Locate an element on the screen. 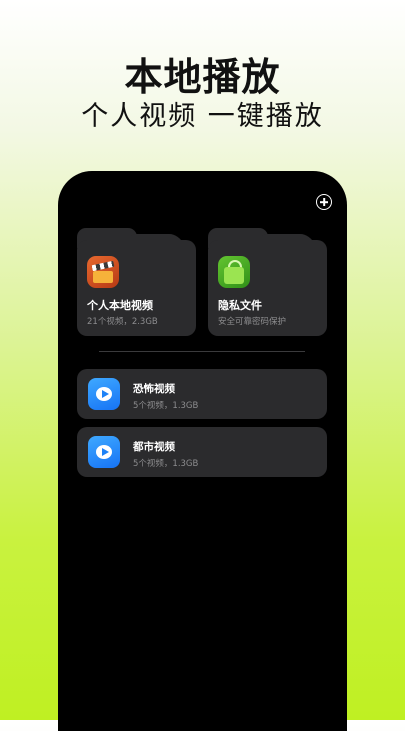 This screenshot has width=405, height=731. page-subtitle: 个人视频 一键播放 is located at coordinates (202, 116).